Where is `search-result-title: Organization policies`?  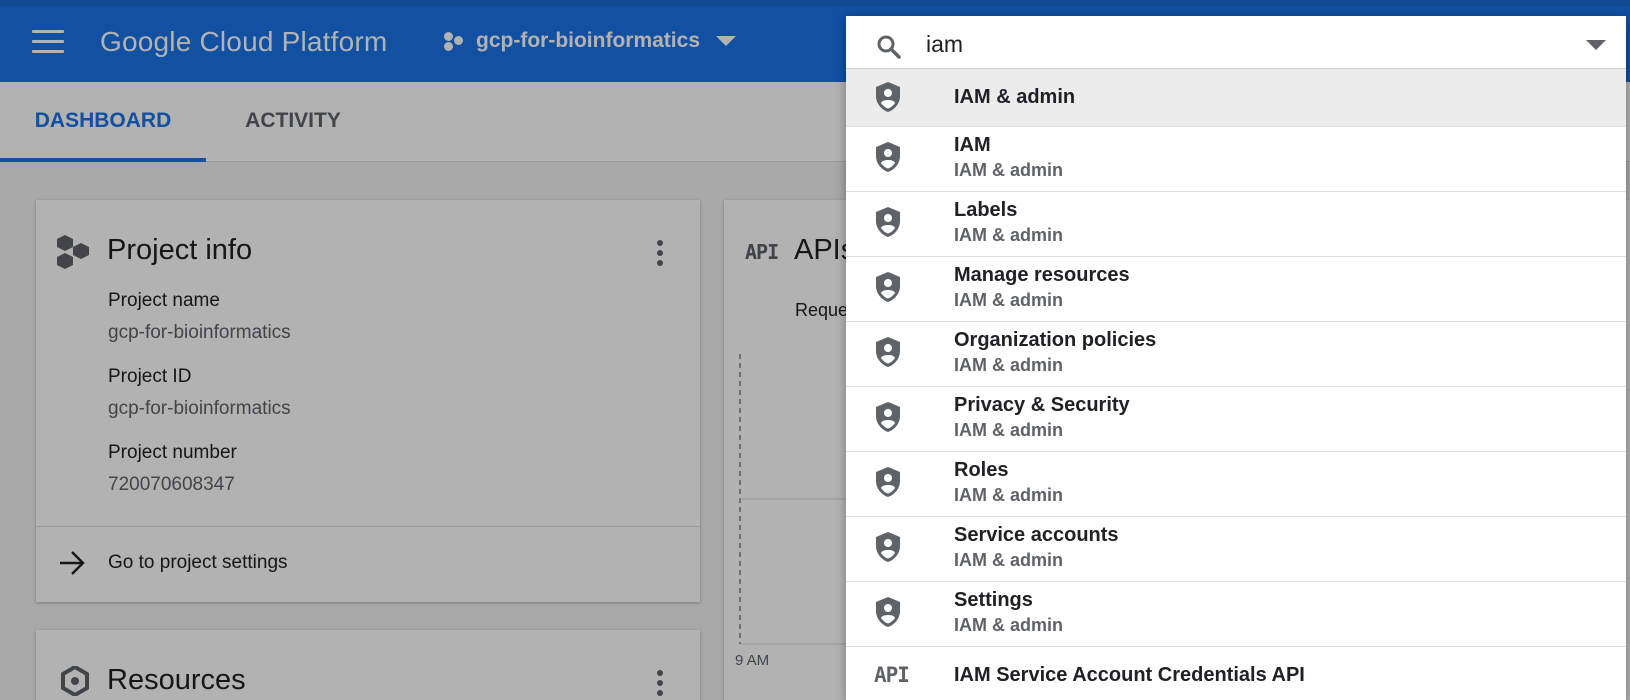
search-result-title: Organization policies is located at coordinates (1055, 340).